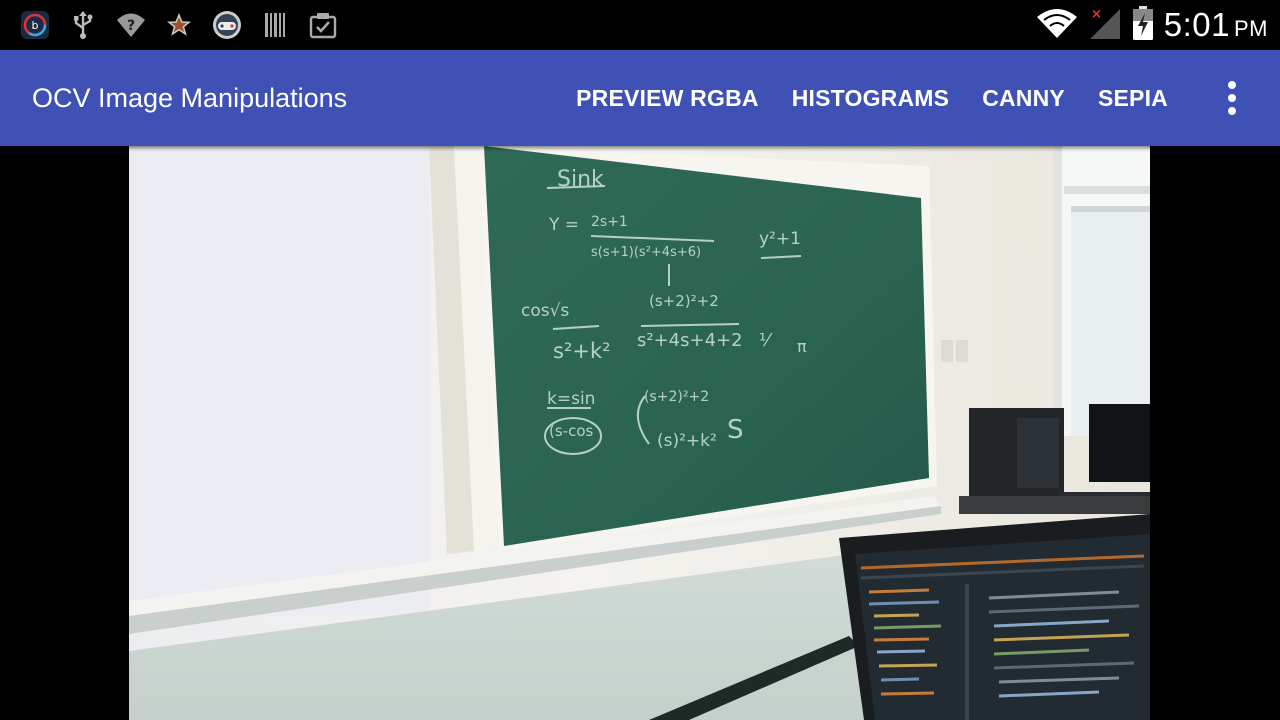 The height and width of the screenshot is (720, 1280). I want to click on preview-rgba-button: PREVIEW RGBA, so click(667, 98).